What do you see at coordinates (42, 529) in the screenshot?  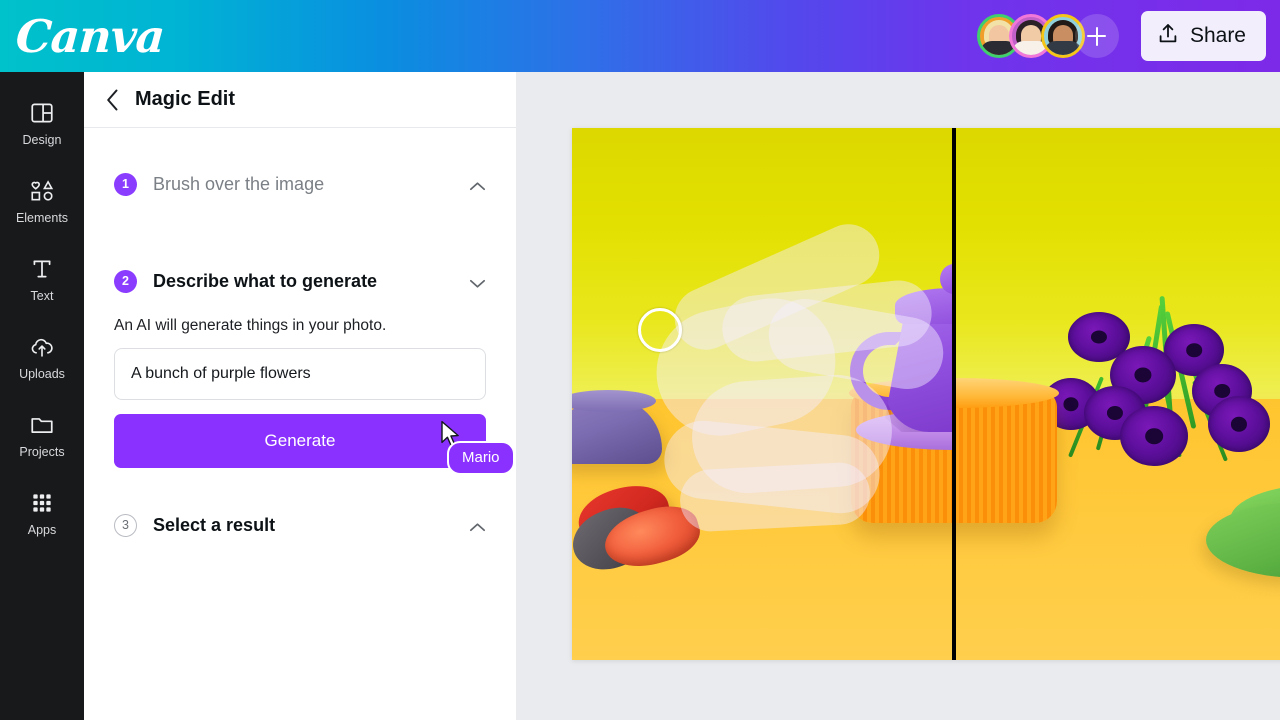 I see `sidebar-item-label: Apps` at bounding box center [42, 529].